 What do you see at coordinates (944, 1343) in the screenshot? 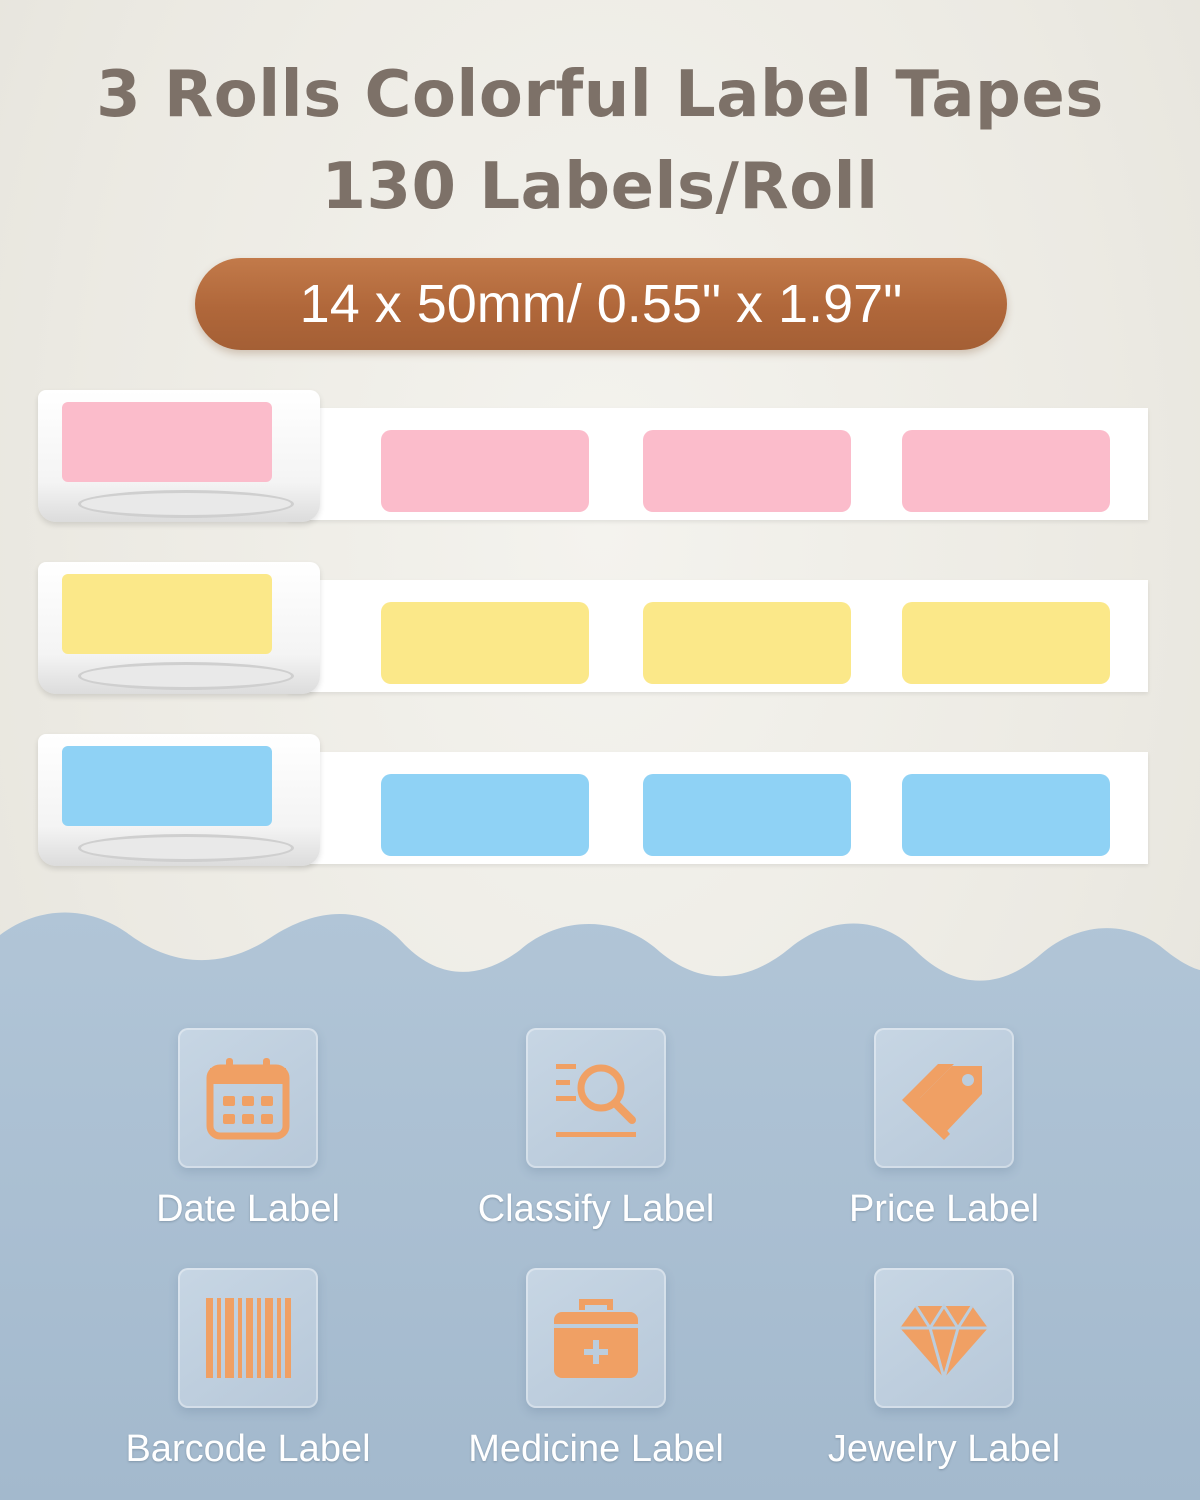
I see `diamond-icon` at bounding box center [944, 1343].